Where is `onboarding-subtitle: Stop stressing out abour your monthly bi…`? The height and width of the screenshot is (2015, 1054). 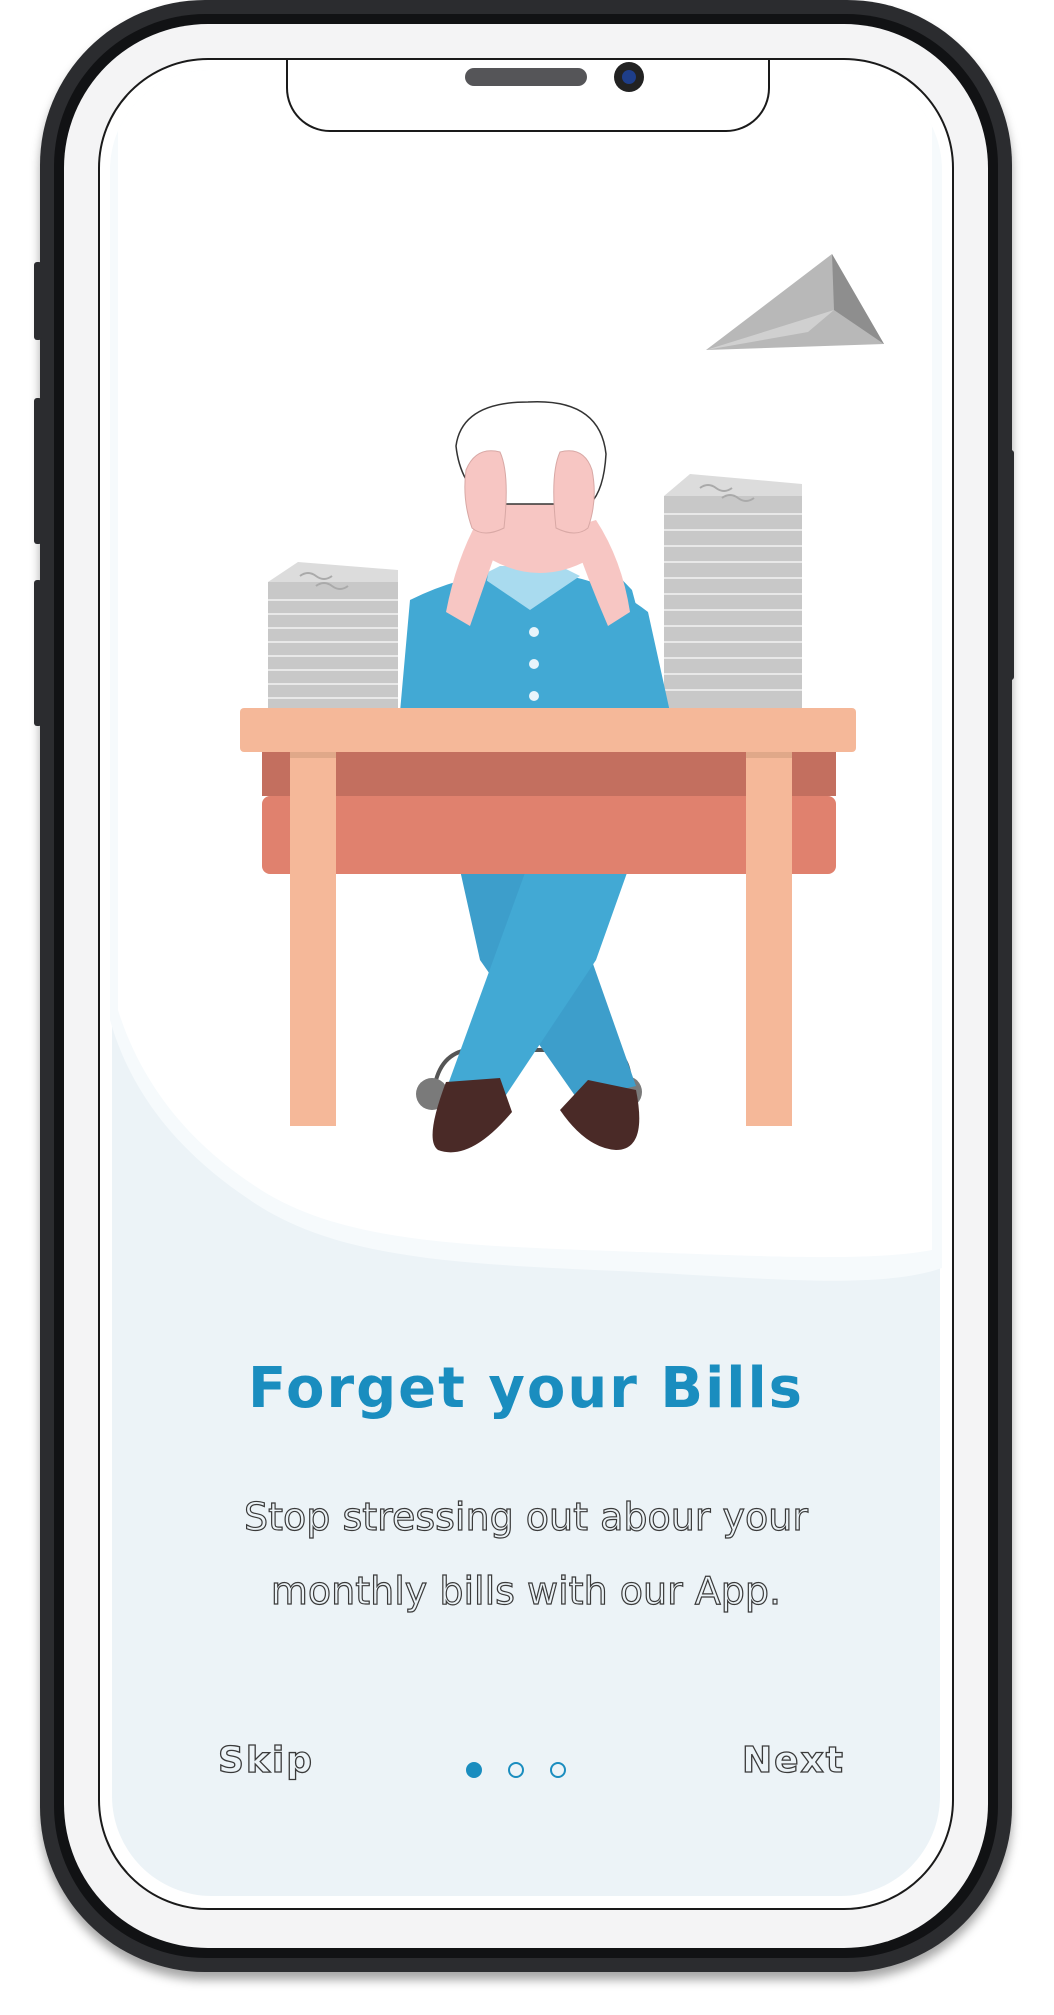 onboarding-subtitle: Stop stressing out abour your monthly bi… is located at coordinates (526, 1554).